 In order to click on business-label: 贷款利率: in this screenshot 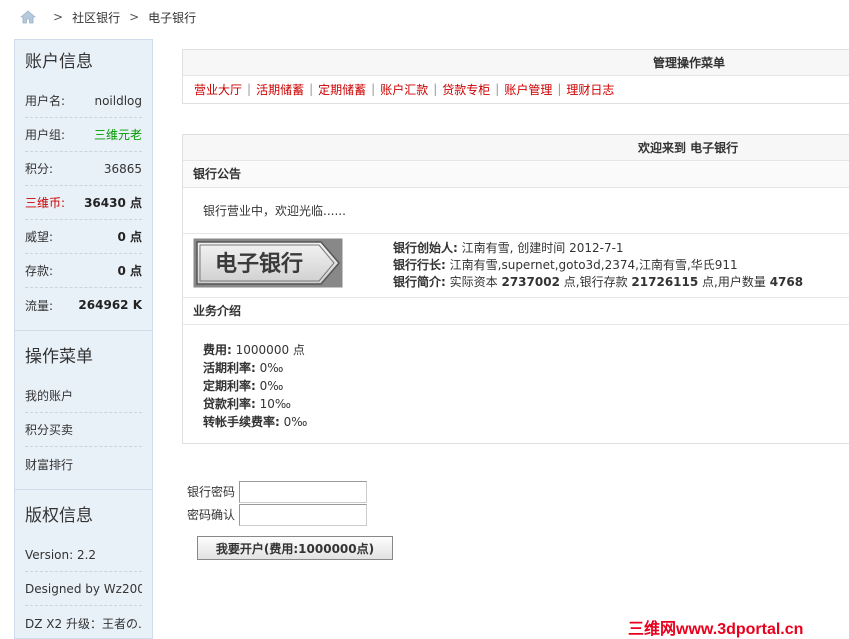, I will do `click(229, 404)`.